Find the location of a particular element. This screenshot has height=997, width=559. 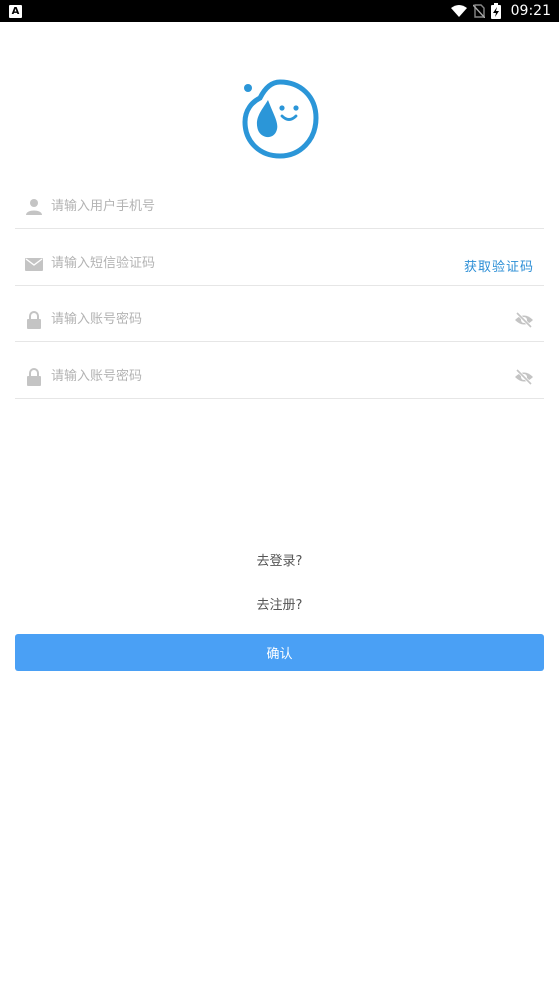

confirm-button: 确认 is located at coordinates (279, 652).